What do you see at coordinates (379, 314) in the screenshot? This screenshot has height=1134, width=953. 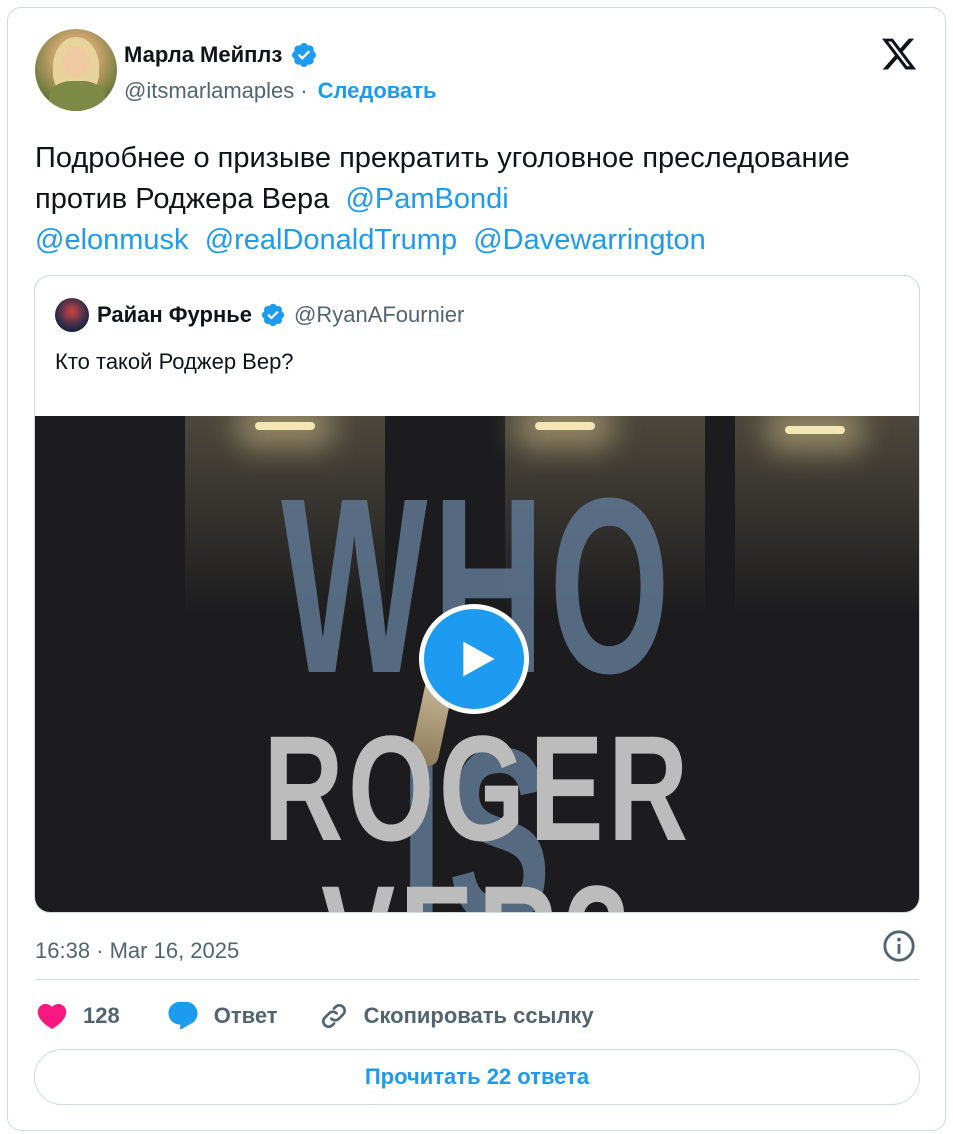 I see `quoted-author-handle: @RyanAFournier` at bounding box center [379, 314].